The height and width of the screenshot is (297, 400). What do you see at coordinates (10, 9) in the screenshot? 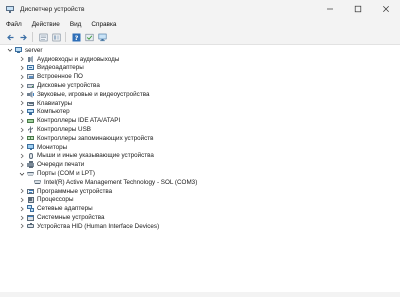
I see `device-manager-icon` at bounding box center [10, 9].